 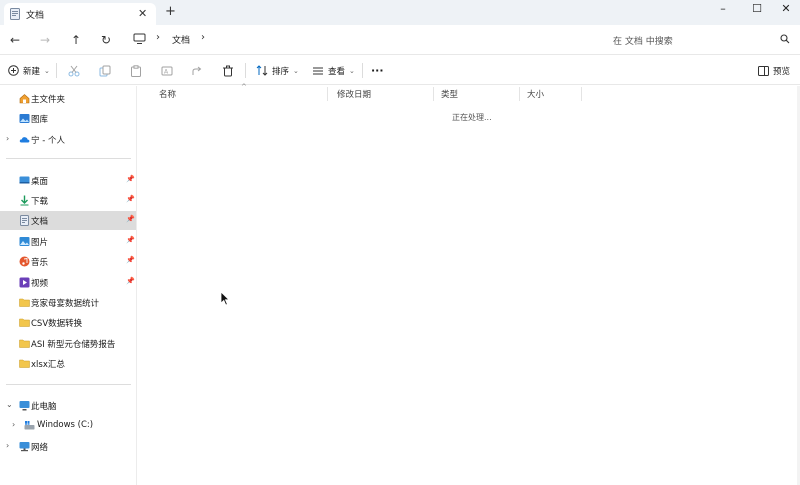 I want to click on new-label: 新建, so click(x=32, y=71).